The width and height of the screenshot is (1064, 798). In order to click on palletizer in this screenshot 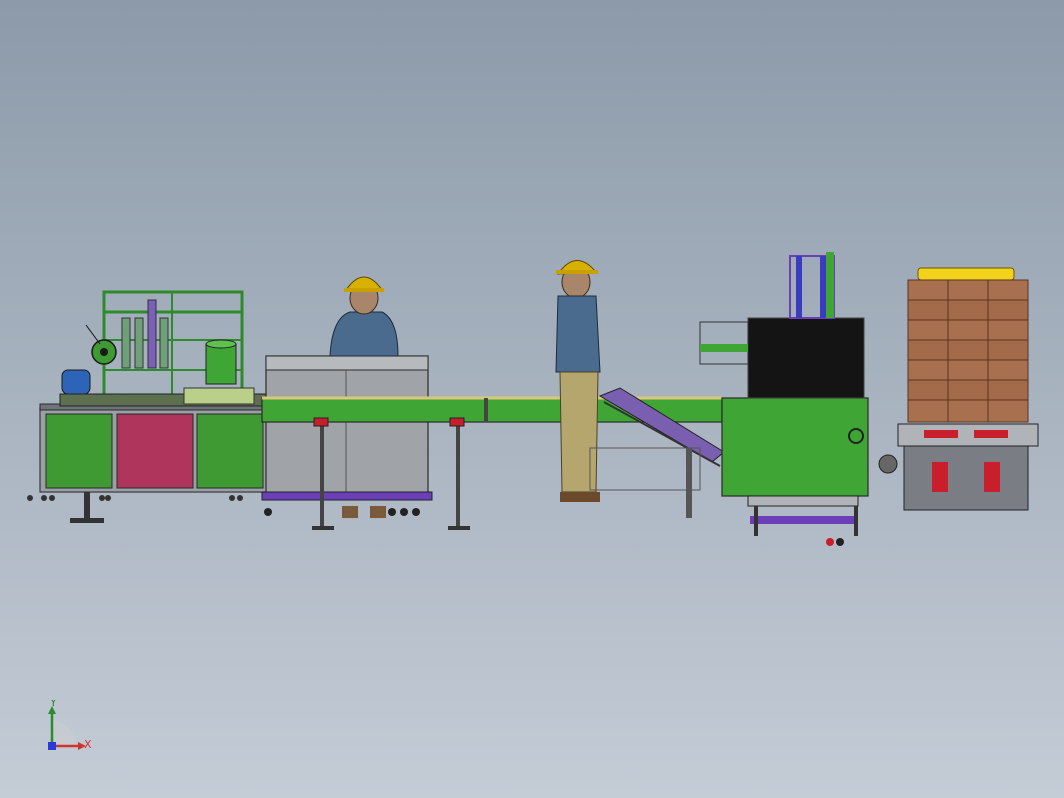, I will do `click(958, 389)`.